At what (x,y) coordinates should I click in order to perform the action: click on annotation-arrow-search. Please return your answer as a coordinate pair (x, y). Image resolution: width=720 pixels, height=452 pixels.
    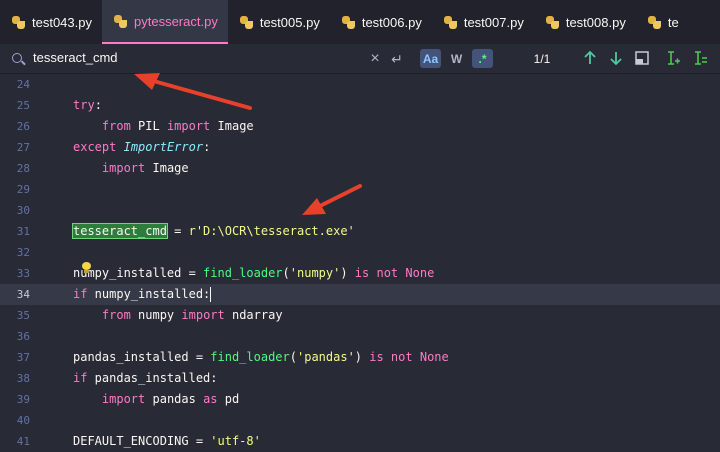
    Looking at the image, I should click on (193, 91).